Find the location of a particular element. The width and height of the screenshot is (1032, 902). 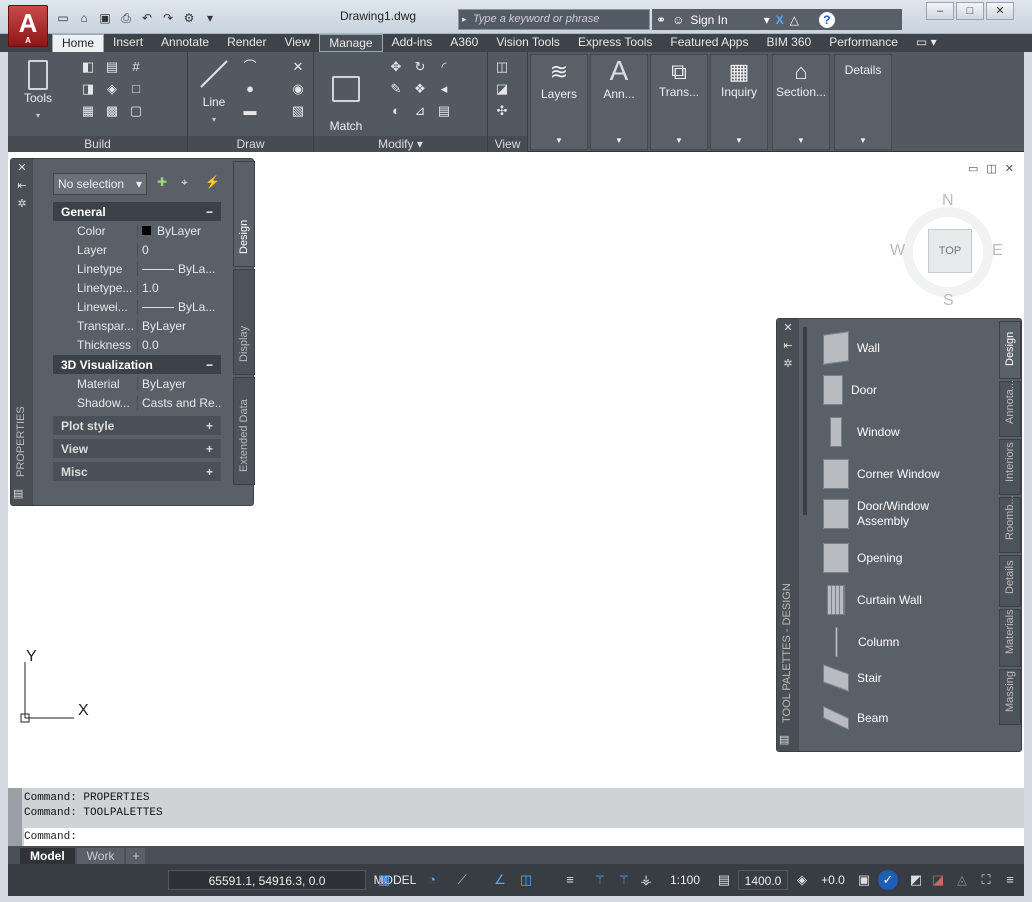

calculator-icon: ▤ is located at coordinates (724, 880).